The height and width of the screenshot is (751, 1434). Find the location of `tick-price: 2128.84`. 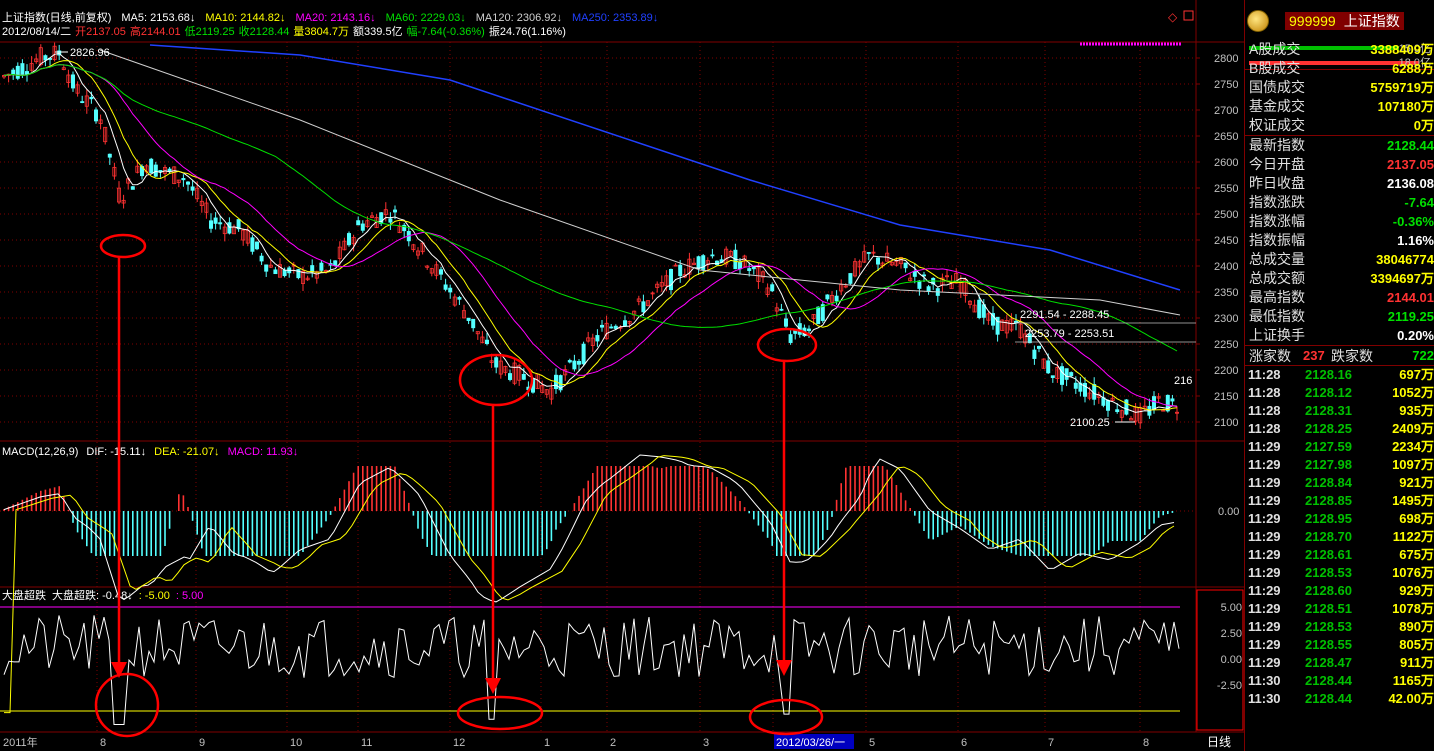

tick-price: 2128.84 is located at coordinates (1328, 482).